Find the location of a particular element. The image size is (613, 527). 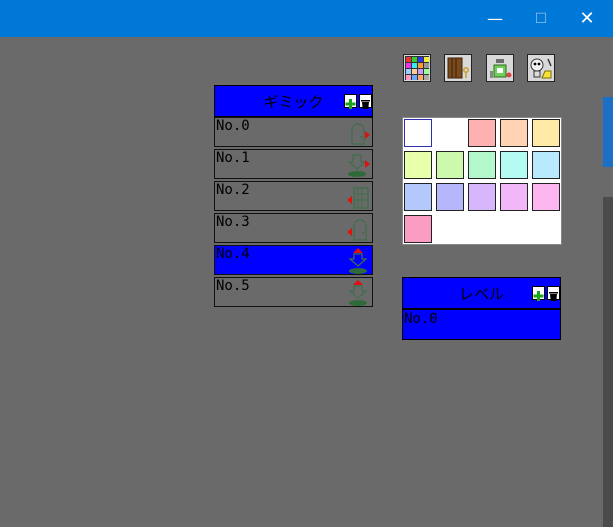

gimmick-list-item: No.4 is located at coordinates (293, 260).